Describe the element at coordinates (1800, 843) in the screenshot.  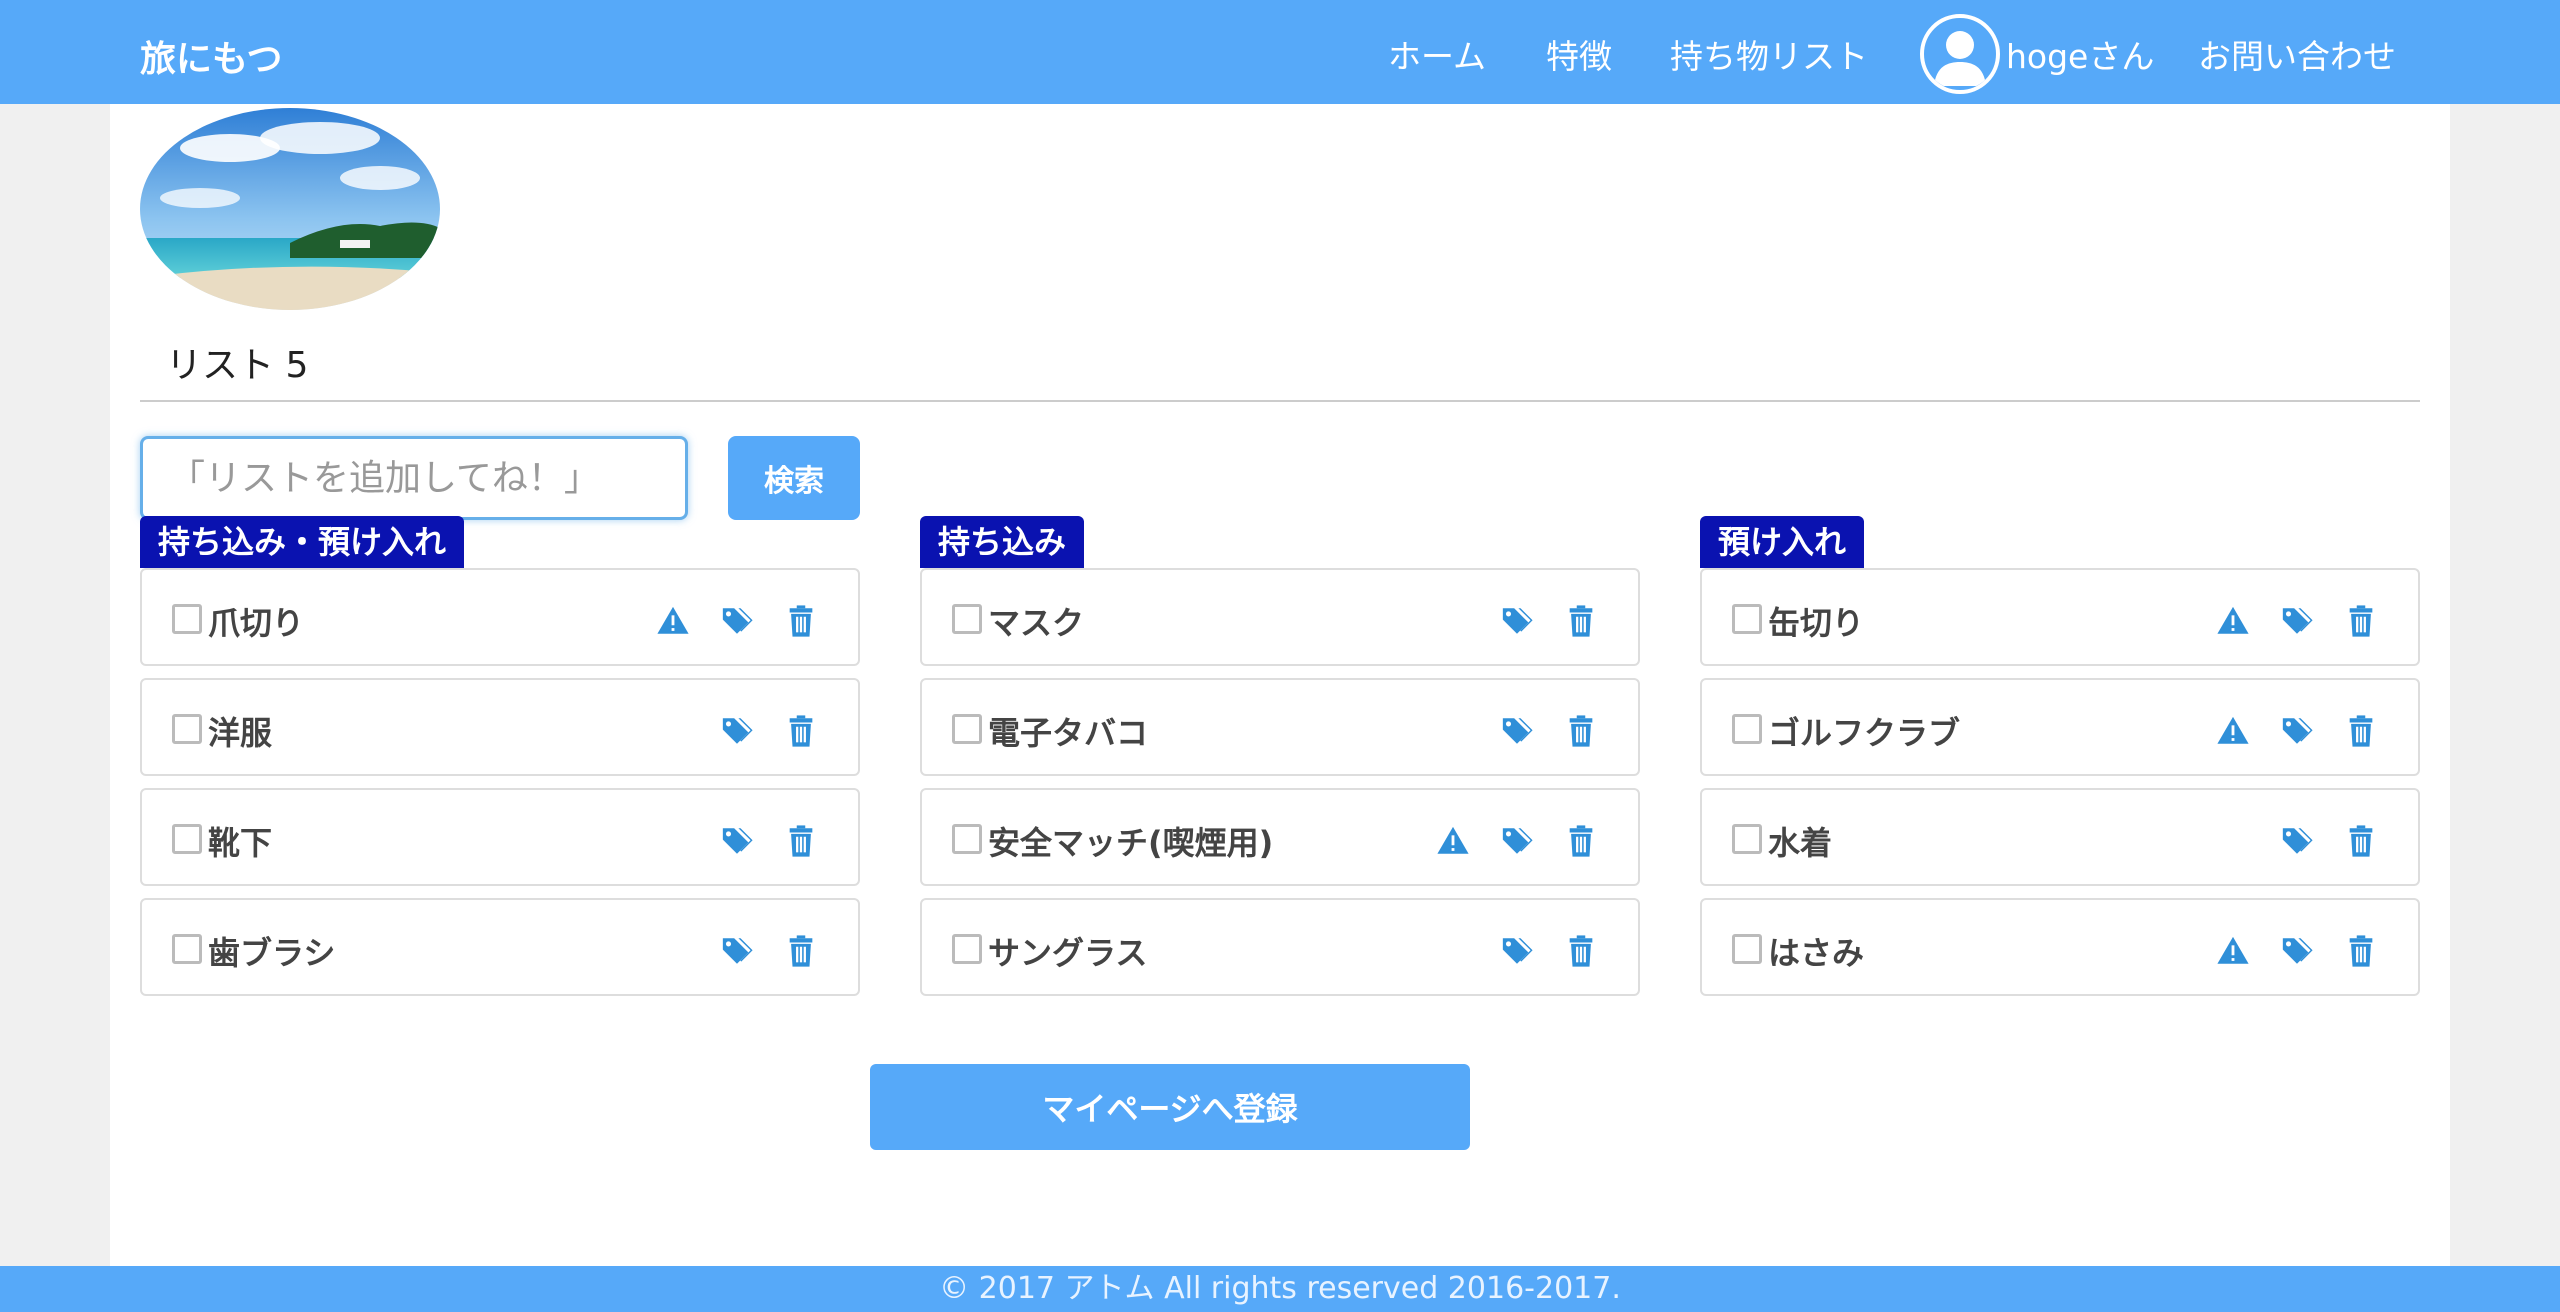
I see `item-label: 水着` at that location.